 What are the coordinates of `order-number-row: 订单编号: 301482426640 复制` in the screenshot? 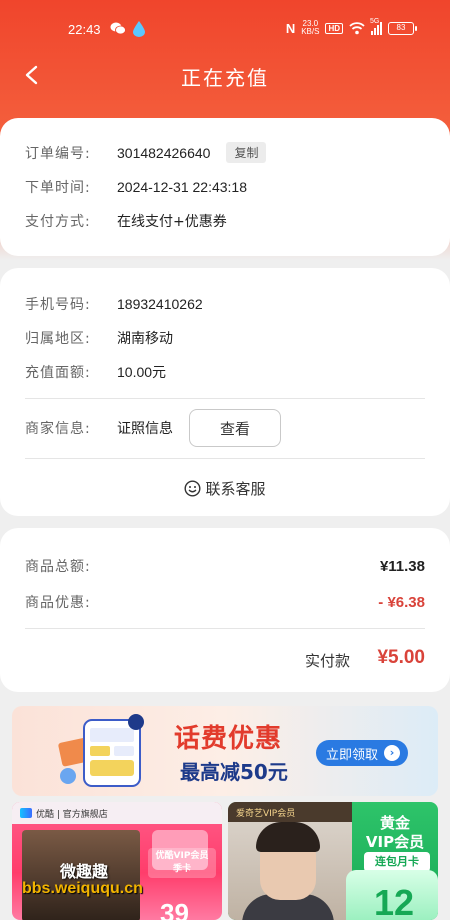 It's located at (146, 152).